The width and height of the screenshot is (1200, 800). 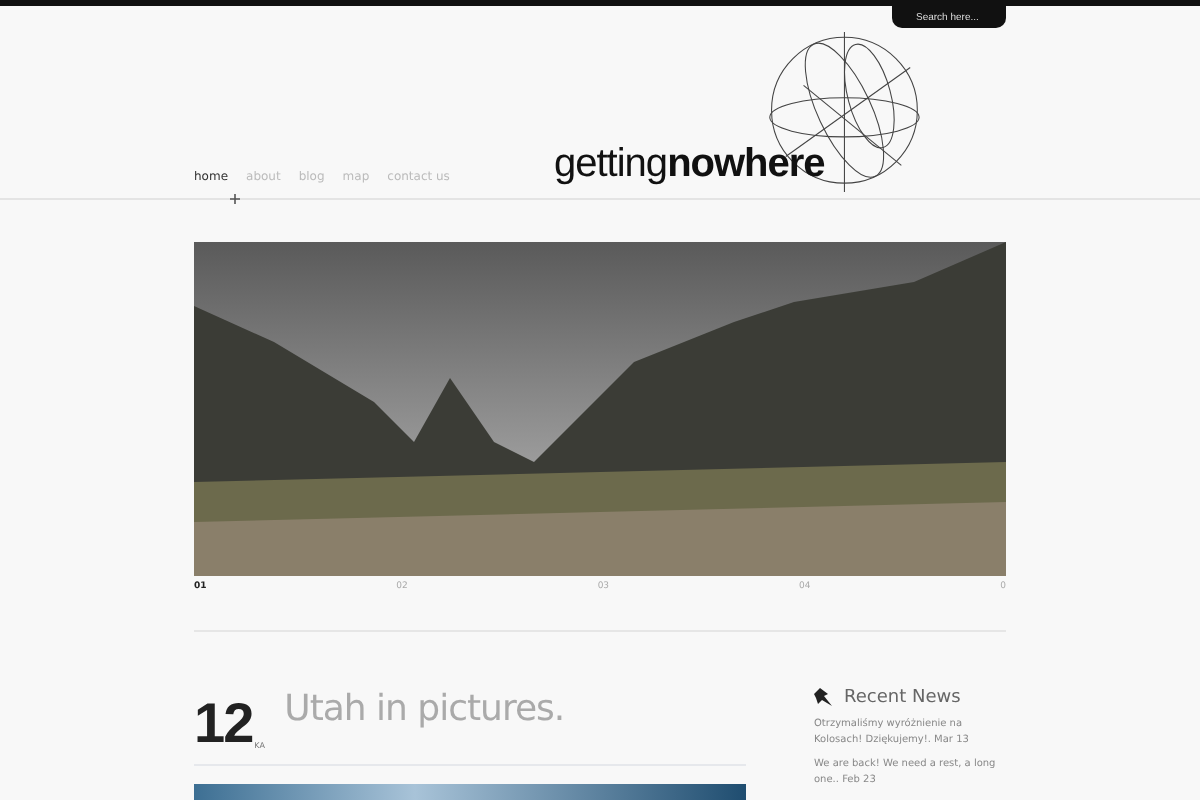 I want to click on sidebar-title: Recent News, so click(x=902, y=698).